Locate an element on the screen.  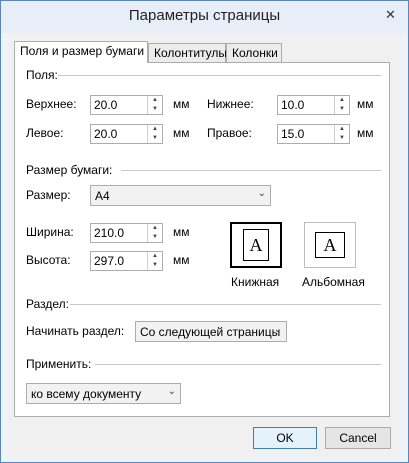
paper-height-arrows: ▲ ▼ is located at coordinates (154, 261).